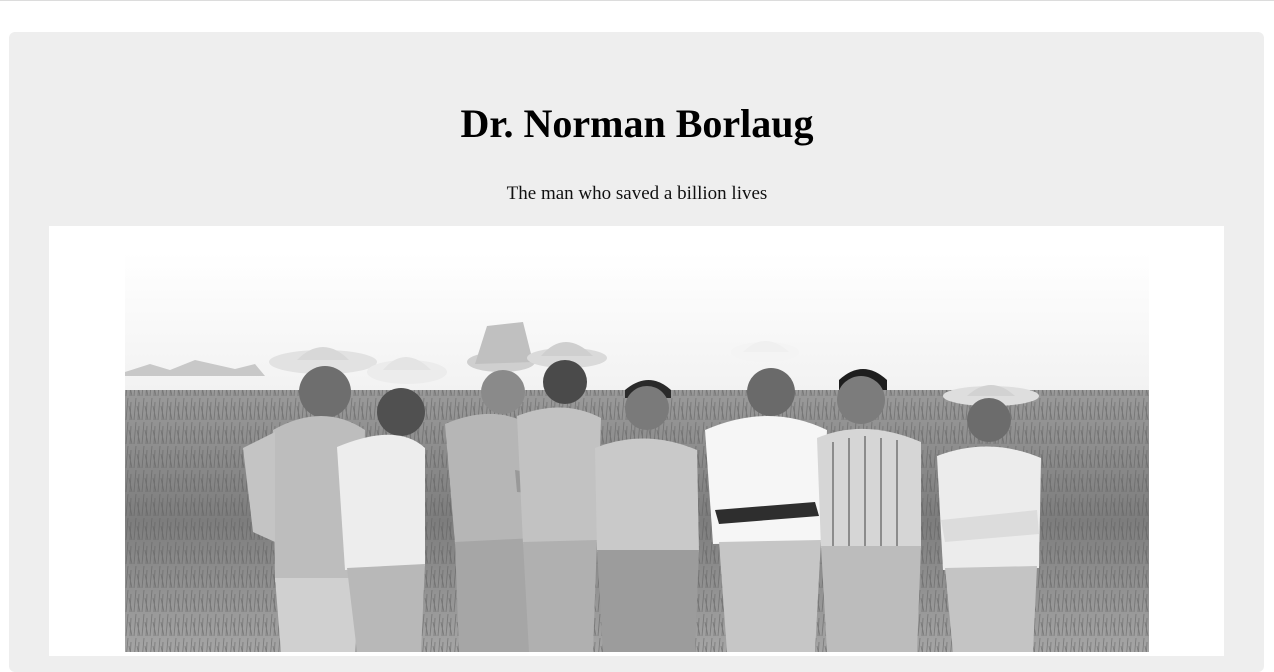 The height and width of the screenshot is (672, 1274). I want to click on top-divider, so click(637, 0).